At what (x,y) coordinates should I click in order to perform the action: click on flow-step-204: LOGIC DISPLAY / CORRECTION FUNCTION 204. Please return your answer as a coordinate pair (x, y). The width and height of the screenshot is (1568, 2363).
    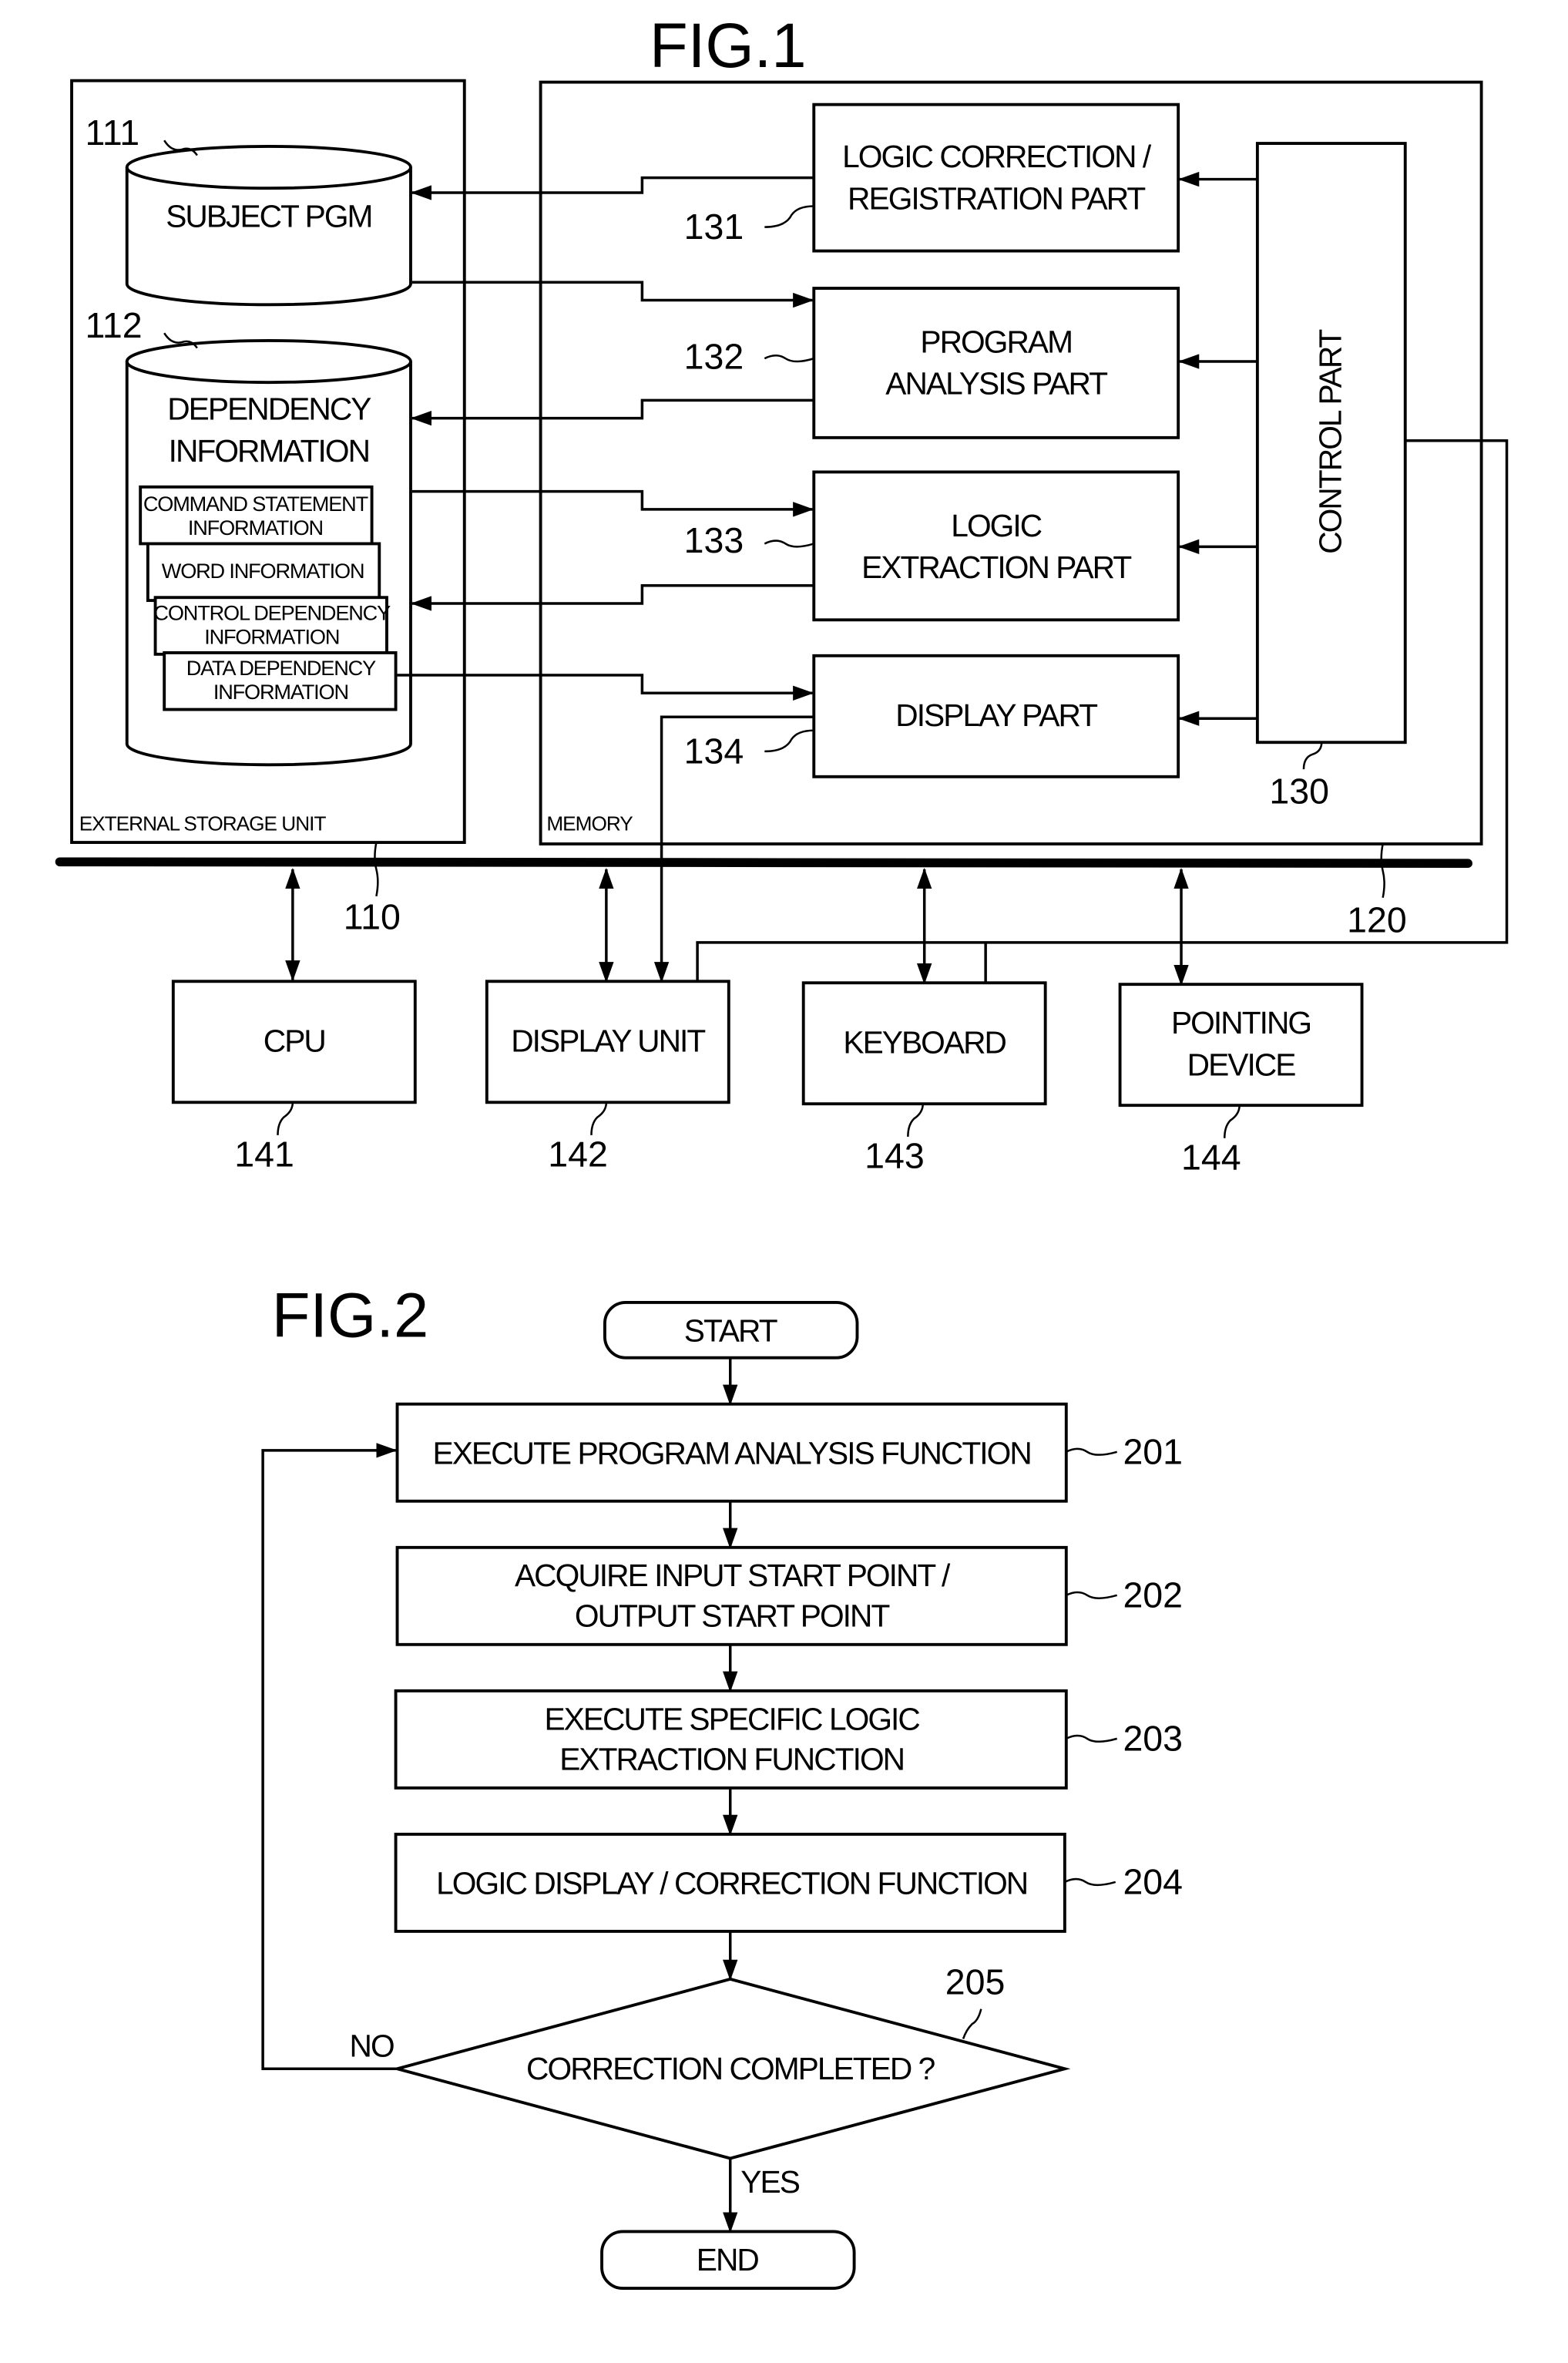
    Looking at the image, I should click on (788, 1882).